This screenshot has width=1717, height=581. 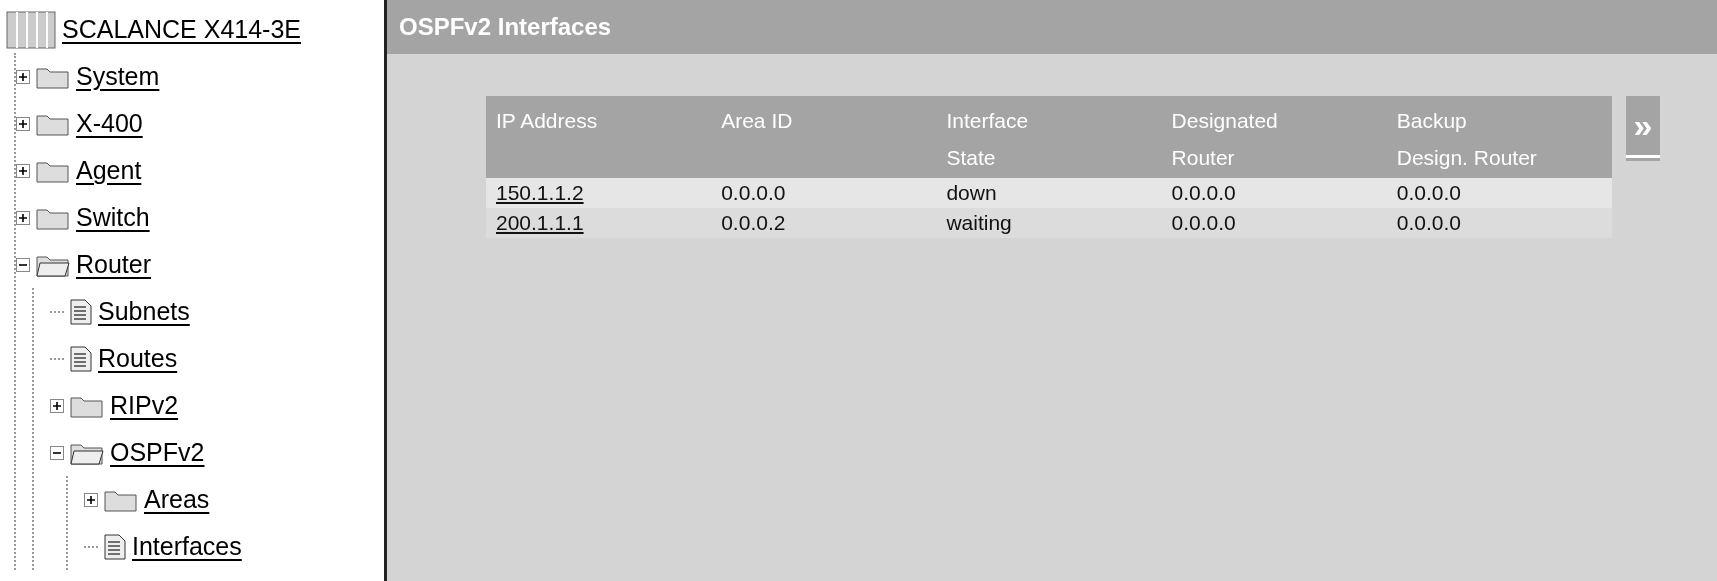 What do you see at coordinates (109, 123) in the screenshot?
I see `tree-item: X-400` at bounding box center [109, 123].